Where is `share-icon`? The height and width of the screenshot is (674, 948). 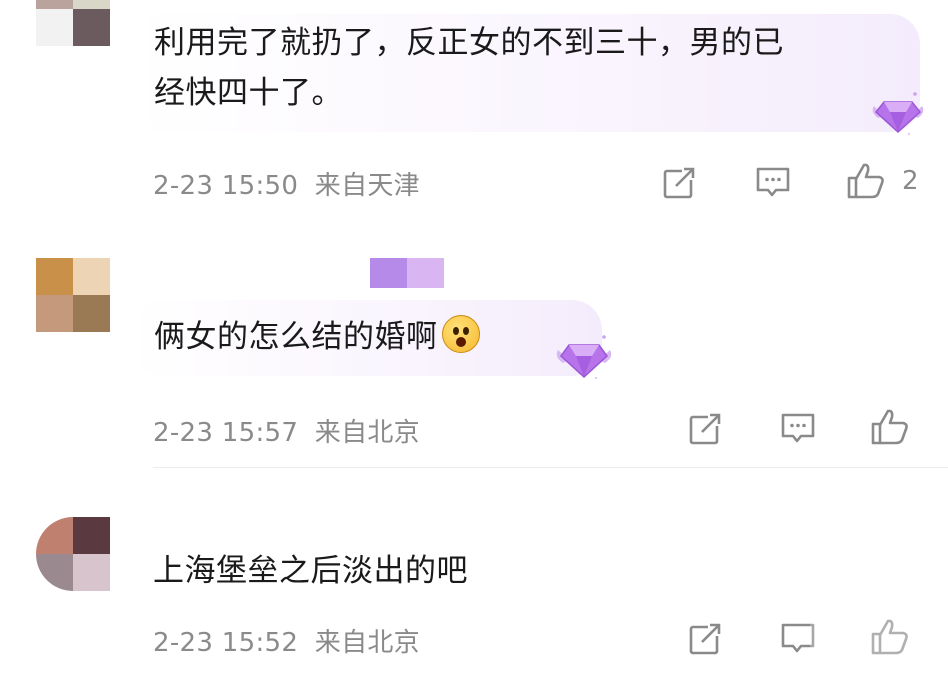
share-icon is located at coordinates (706, 639).